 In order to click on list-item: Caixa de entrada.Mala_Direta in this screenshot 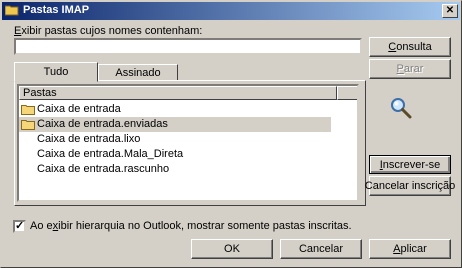, I will do `click(175, 154)`.